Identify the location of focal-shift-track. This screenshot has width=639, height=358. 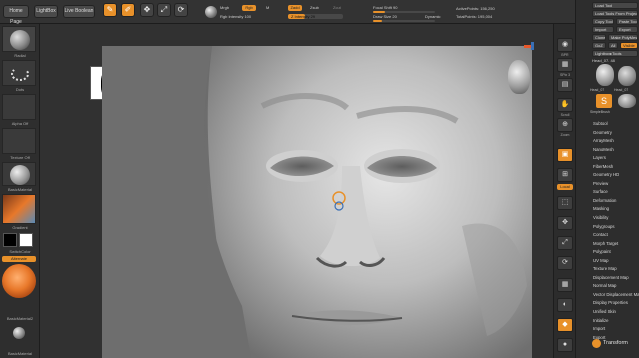
(404, 12).